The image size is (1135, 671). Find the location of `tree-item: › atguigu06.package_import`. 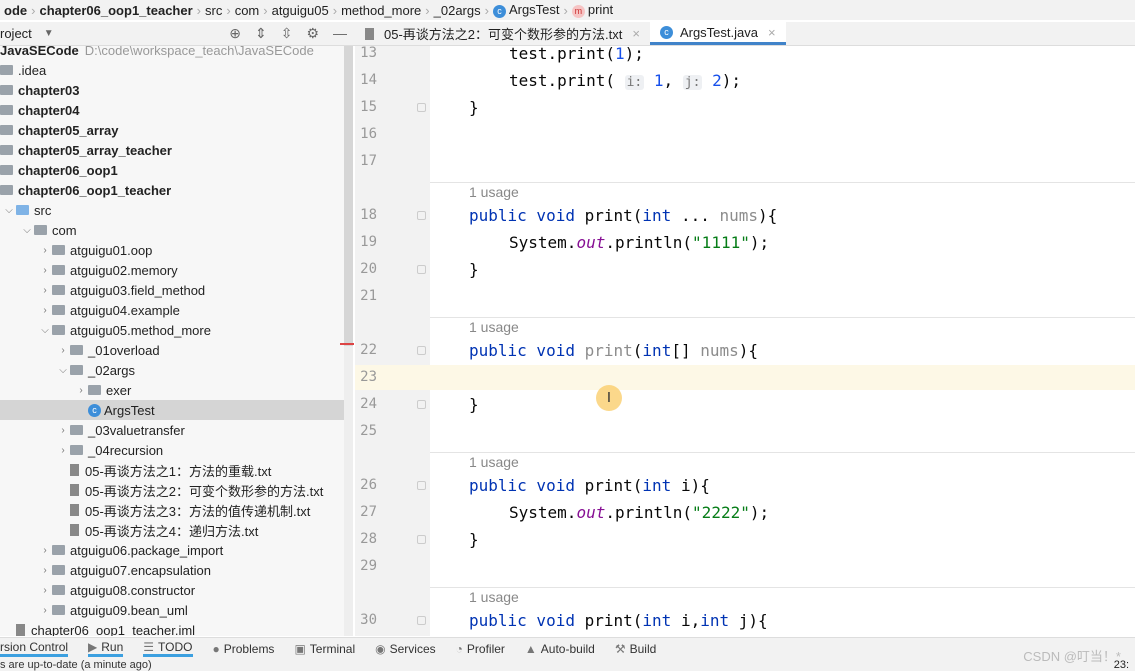

tree-item: › atguigu06.package_import is located at coordinates (176, 550).